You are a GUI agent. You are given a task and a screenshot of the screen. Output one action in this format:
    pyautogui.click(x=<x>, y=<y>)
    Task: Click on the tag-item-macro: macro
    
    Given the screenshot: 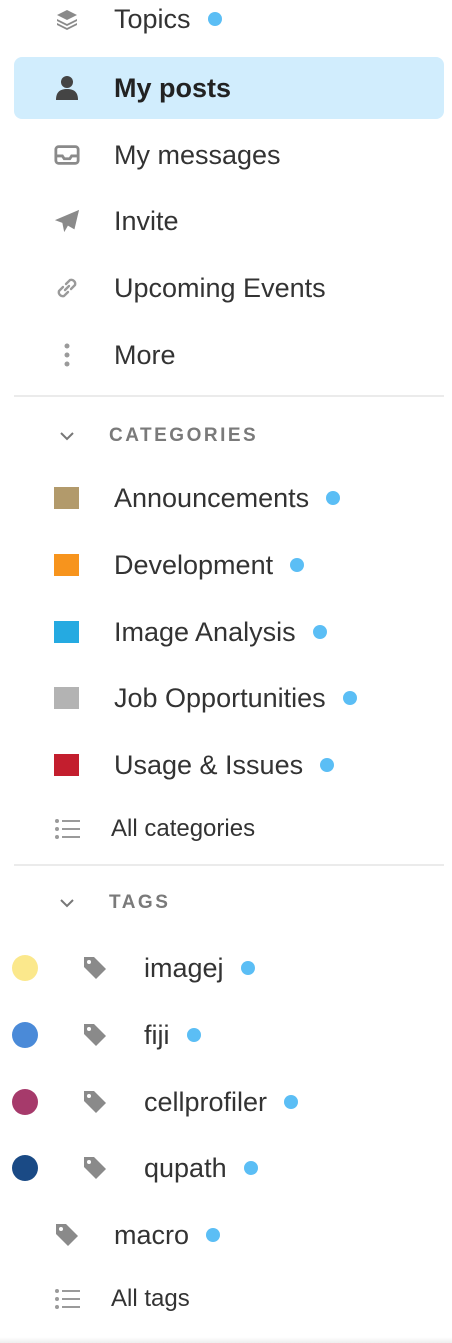 What is the action you would take?
    pyautogui.click(x=229, y=1235)
    